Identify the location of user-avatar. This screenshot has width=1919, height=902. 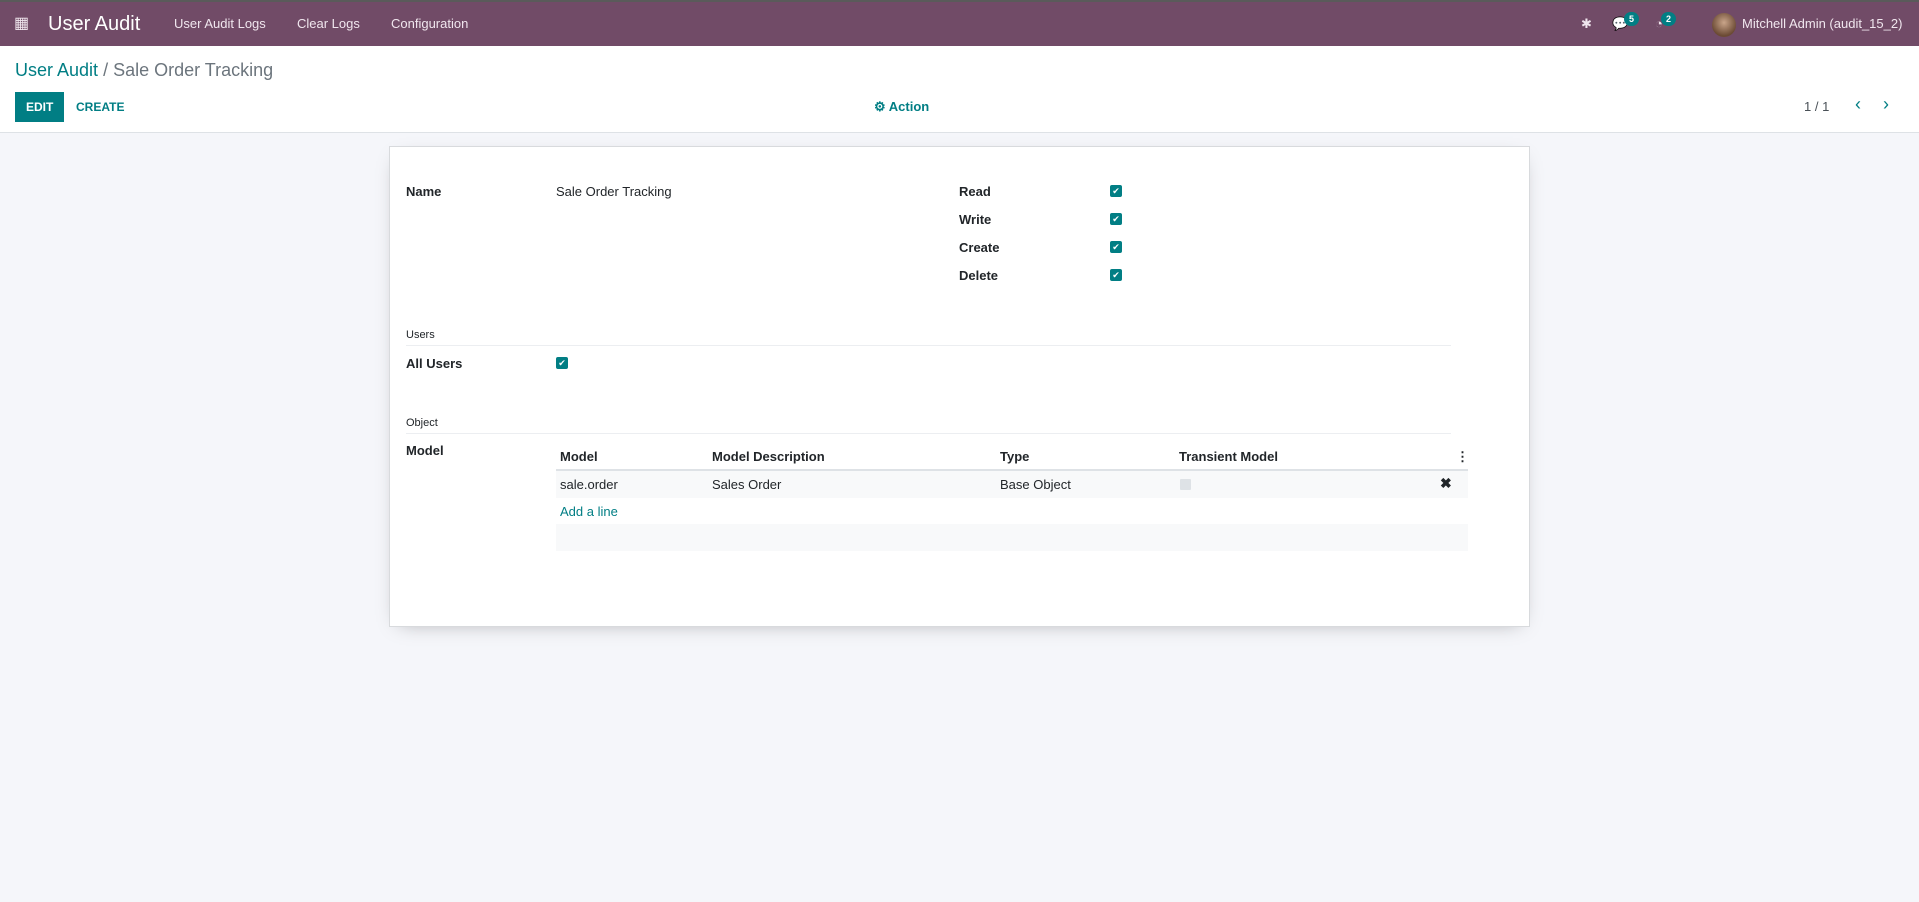
(1724, 25).